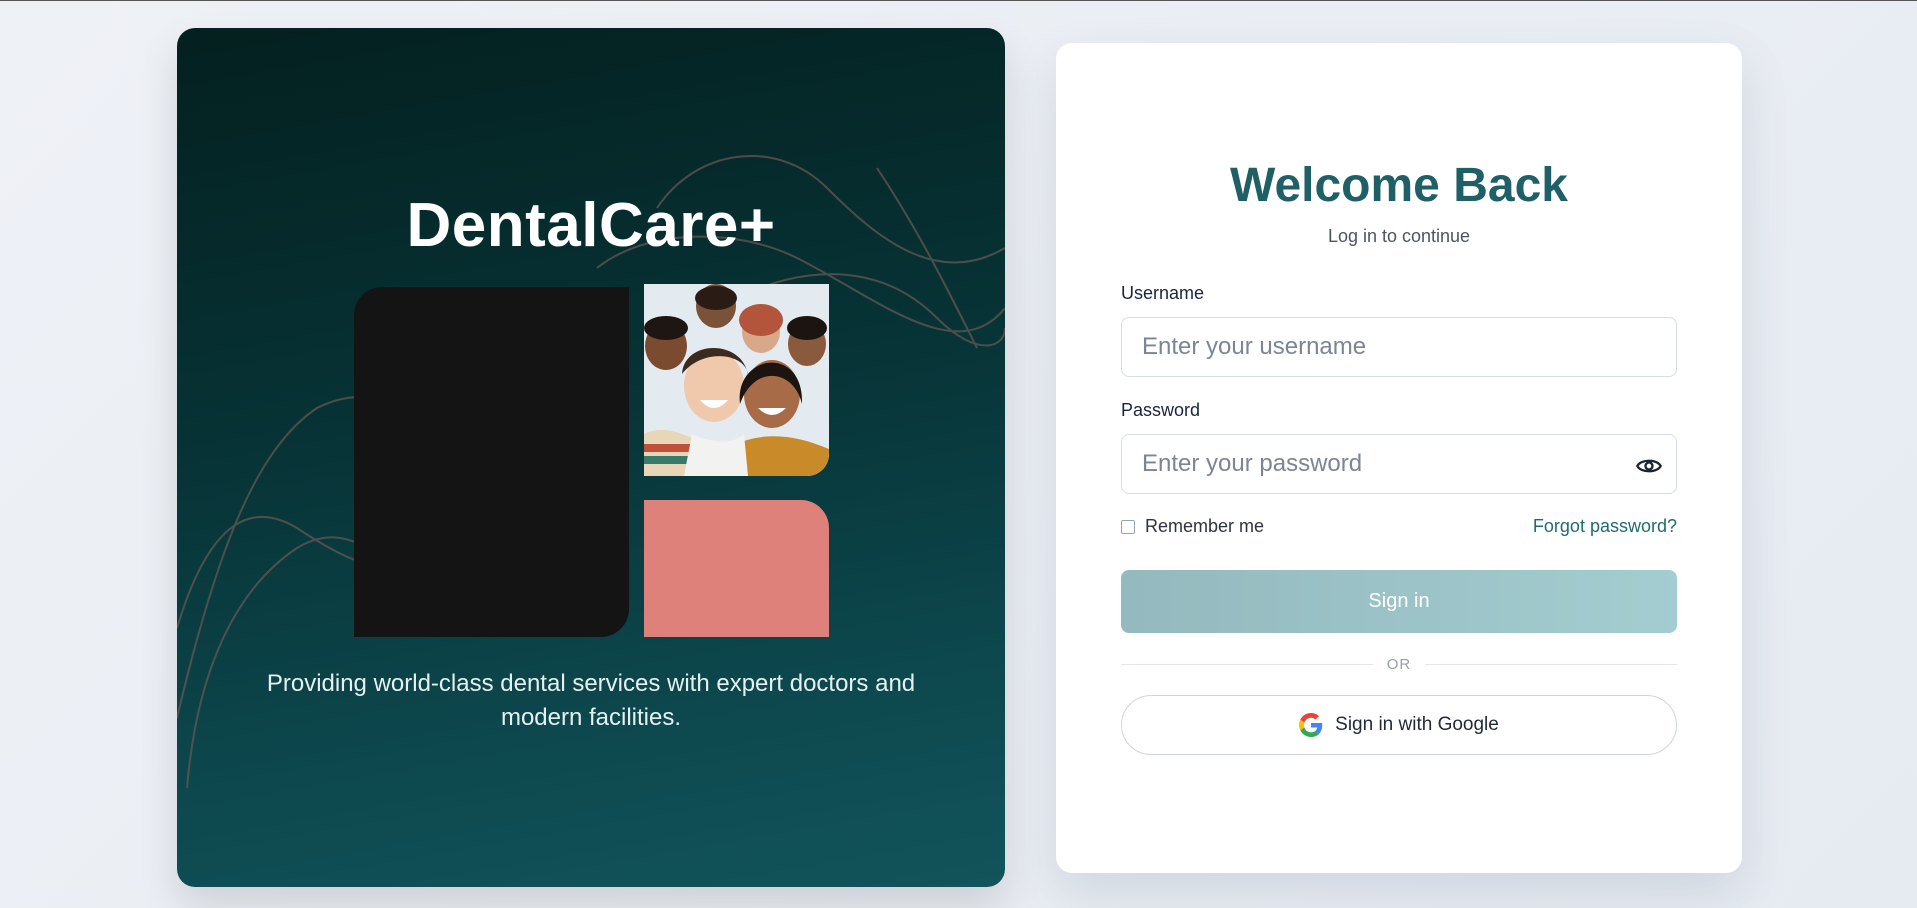  Describe the element at coordinates (1649, 466) in the screenshot. I see `eye-icon` at that location.